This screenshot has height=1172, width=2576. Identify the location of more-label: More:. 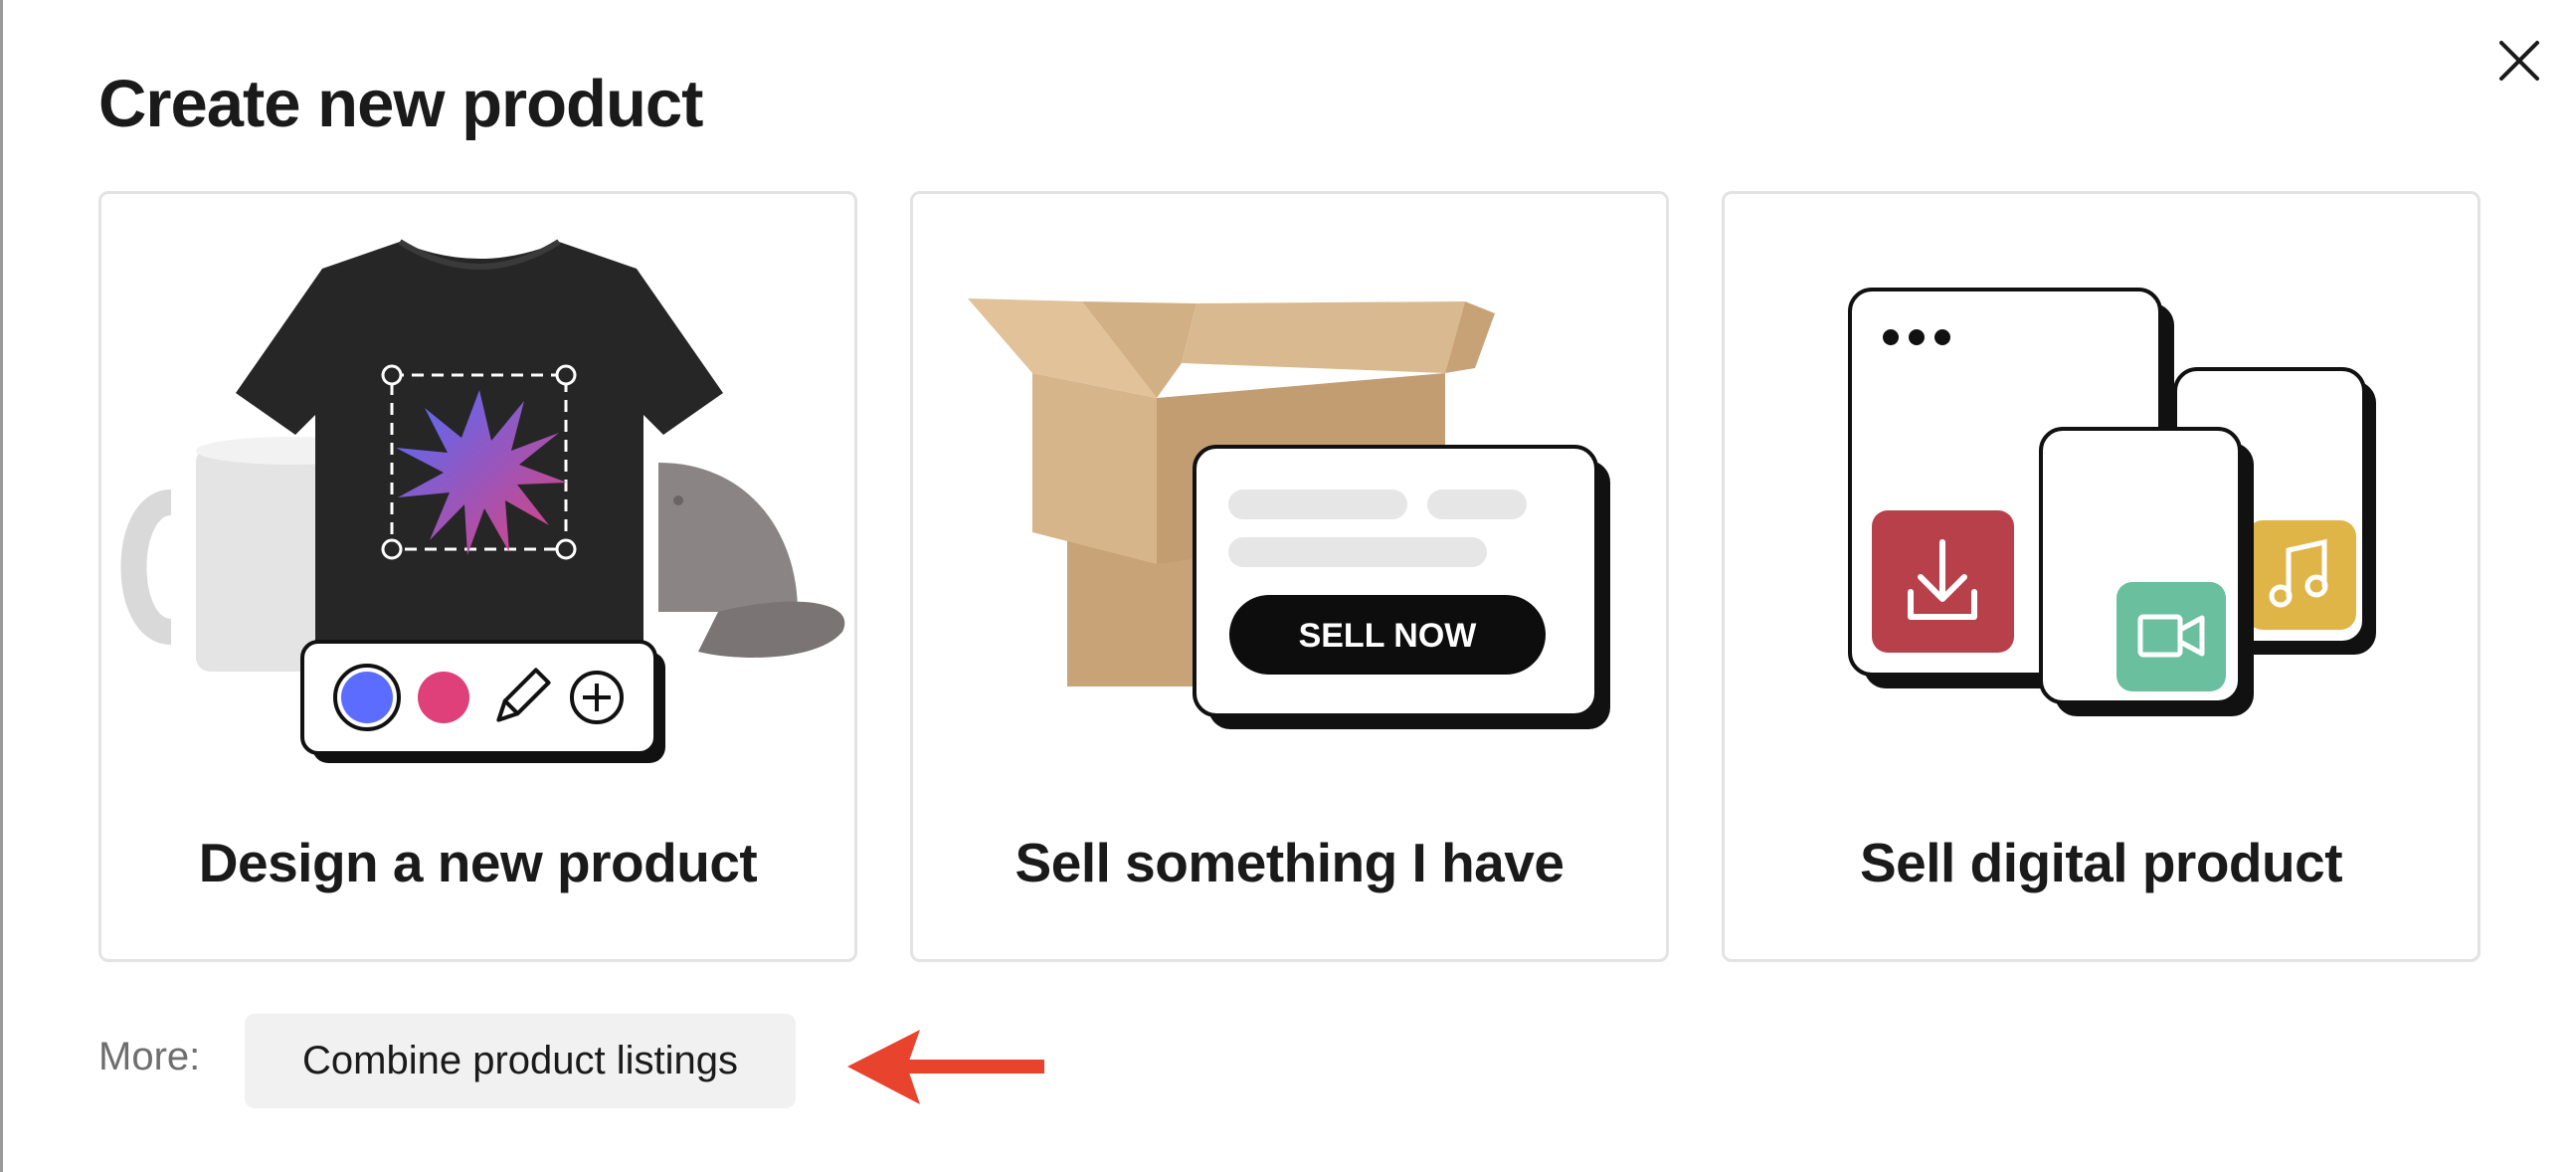
(149, 1056).